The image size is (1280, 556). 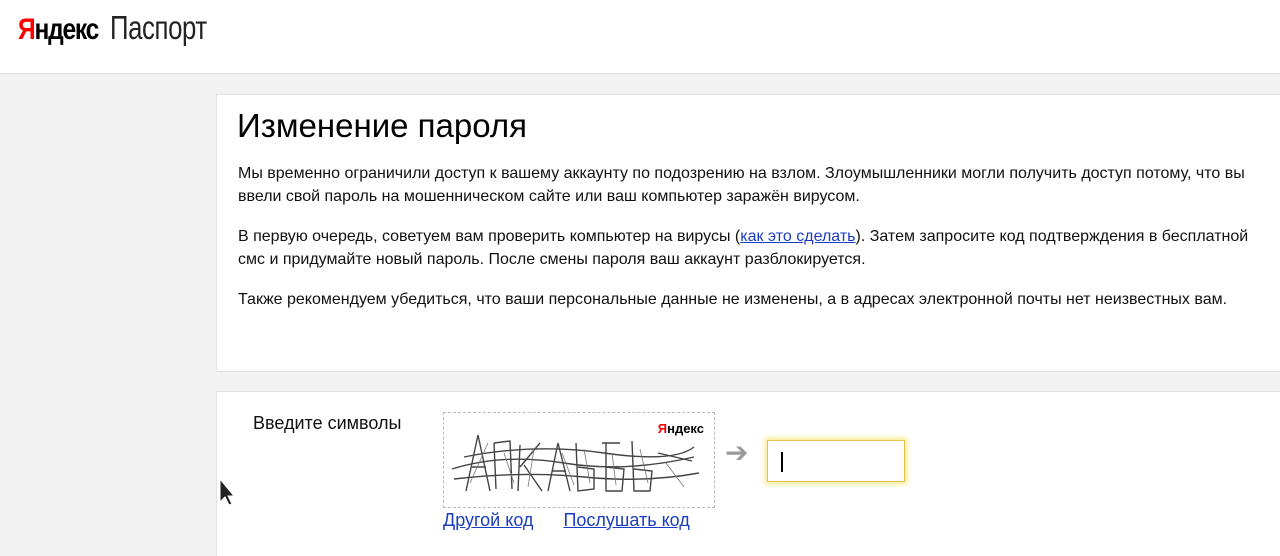 What do you see at coordinates (327, 423) in the screenshot?
I see `captcha-label: Введите символы` at bounding box center [327, 423].